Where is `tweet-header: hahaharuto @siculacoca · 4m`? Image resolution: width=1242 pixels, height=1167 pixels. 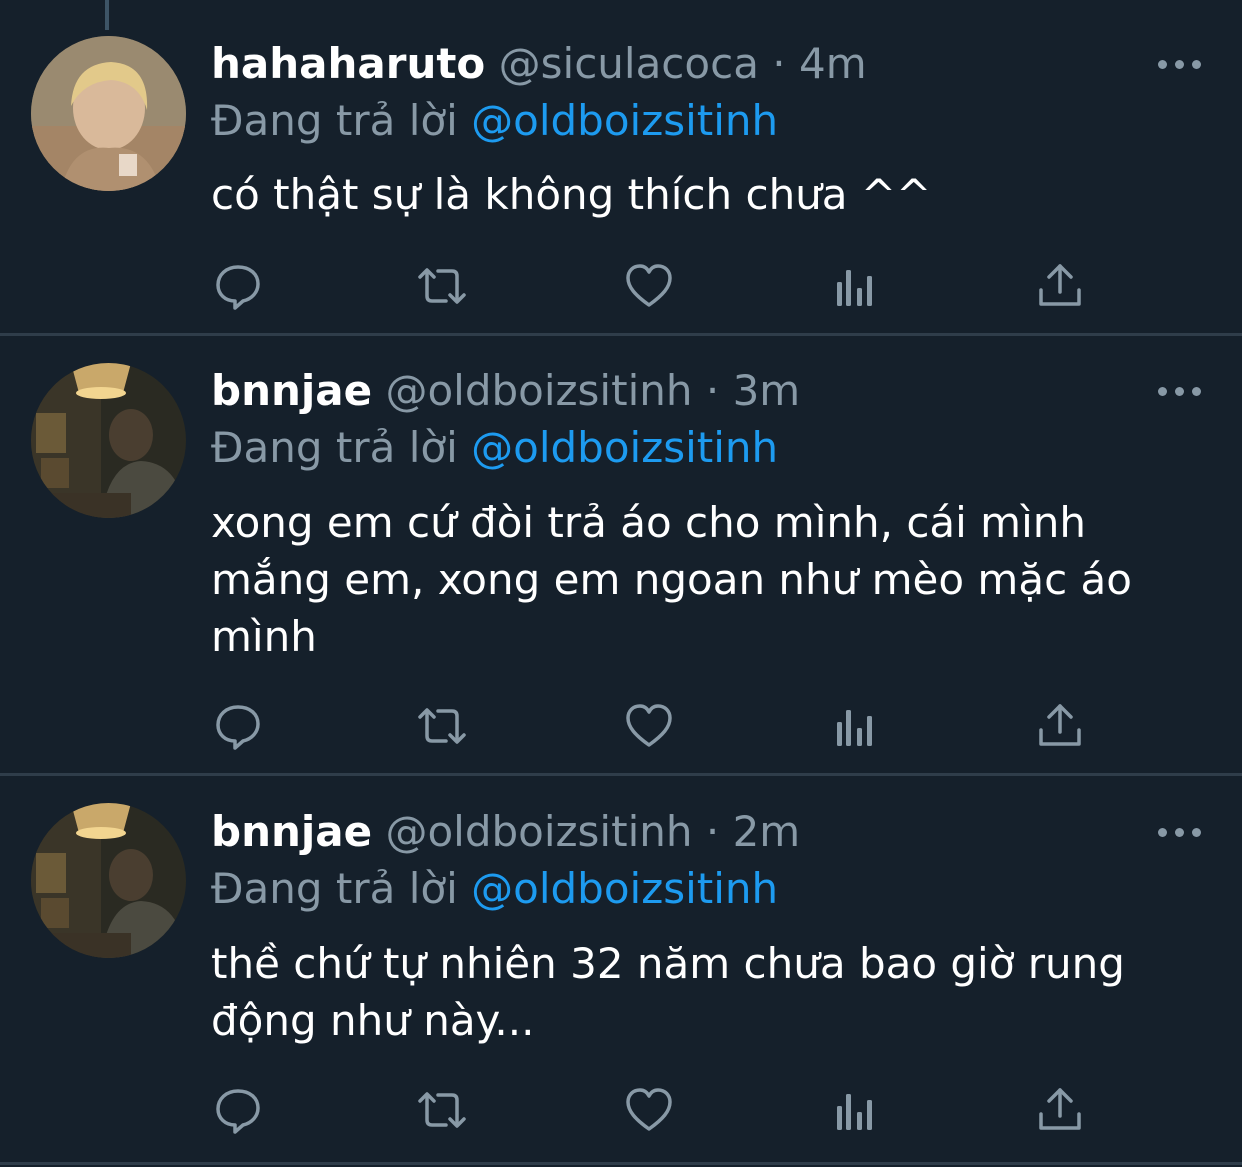
tweet-header: hahaharuto @siculacoca · 4m is located at coordinates (539, 64).